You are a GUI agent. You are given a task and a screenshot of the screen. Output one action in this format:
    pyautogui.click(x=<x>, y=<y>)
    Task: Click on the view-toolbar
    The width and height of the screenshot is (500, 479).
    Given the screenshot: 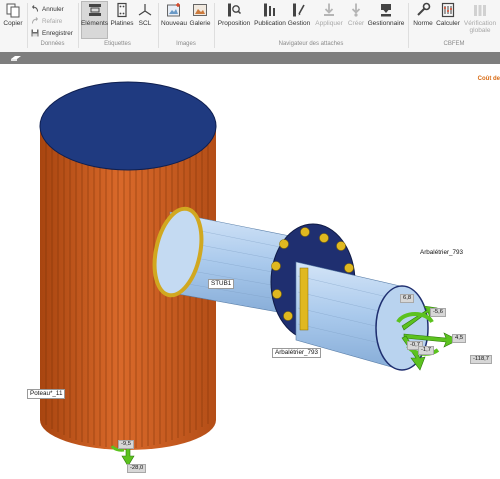 What is the action you would take?
    pyautogui.click(x=250, y=58)
    